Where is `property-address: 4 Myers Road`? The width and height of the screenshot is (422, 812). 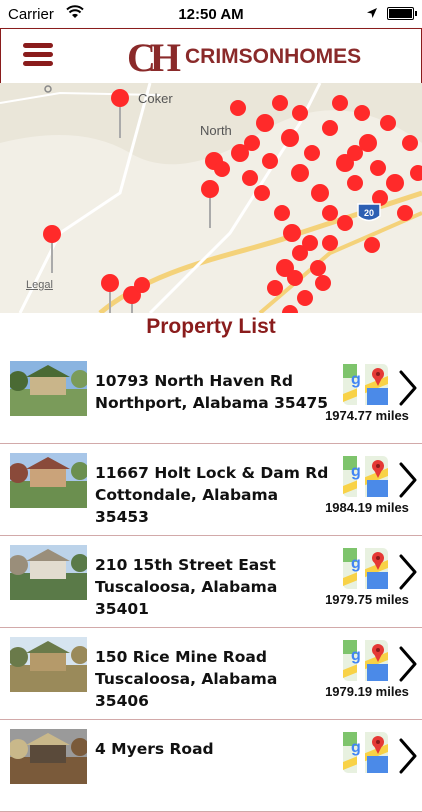
property-address: 4 Myers Road is located at coordinates (215, 749).